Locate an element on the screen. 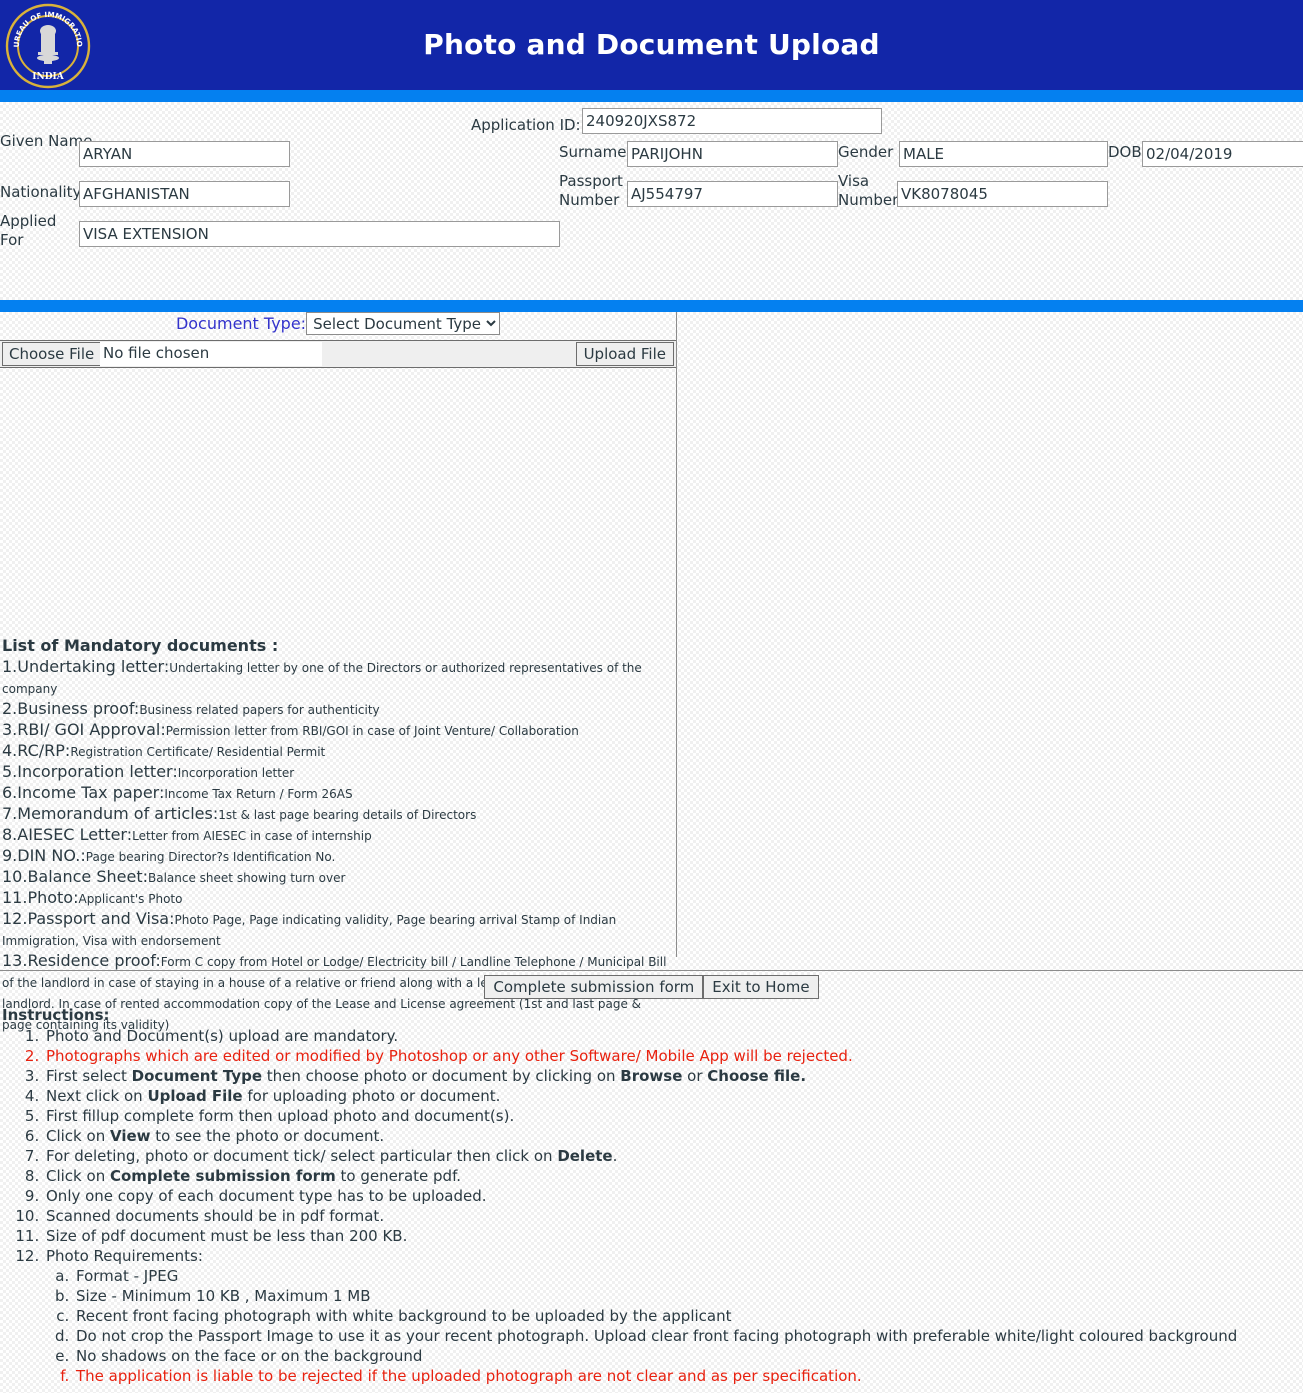  mandatory-document-title: 2.Business proof: is located at coordinates (71, 708).